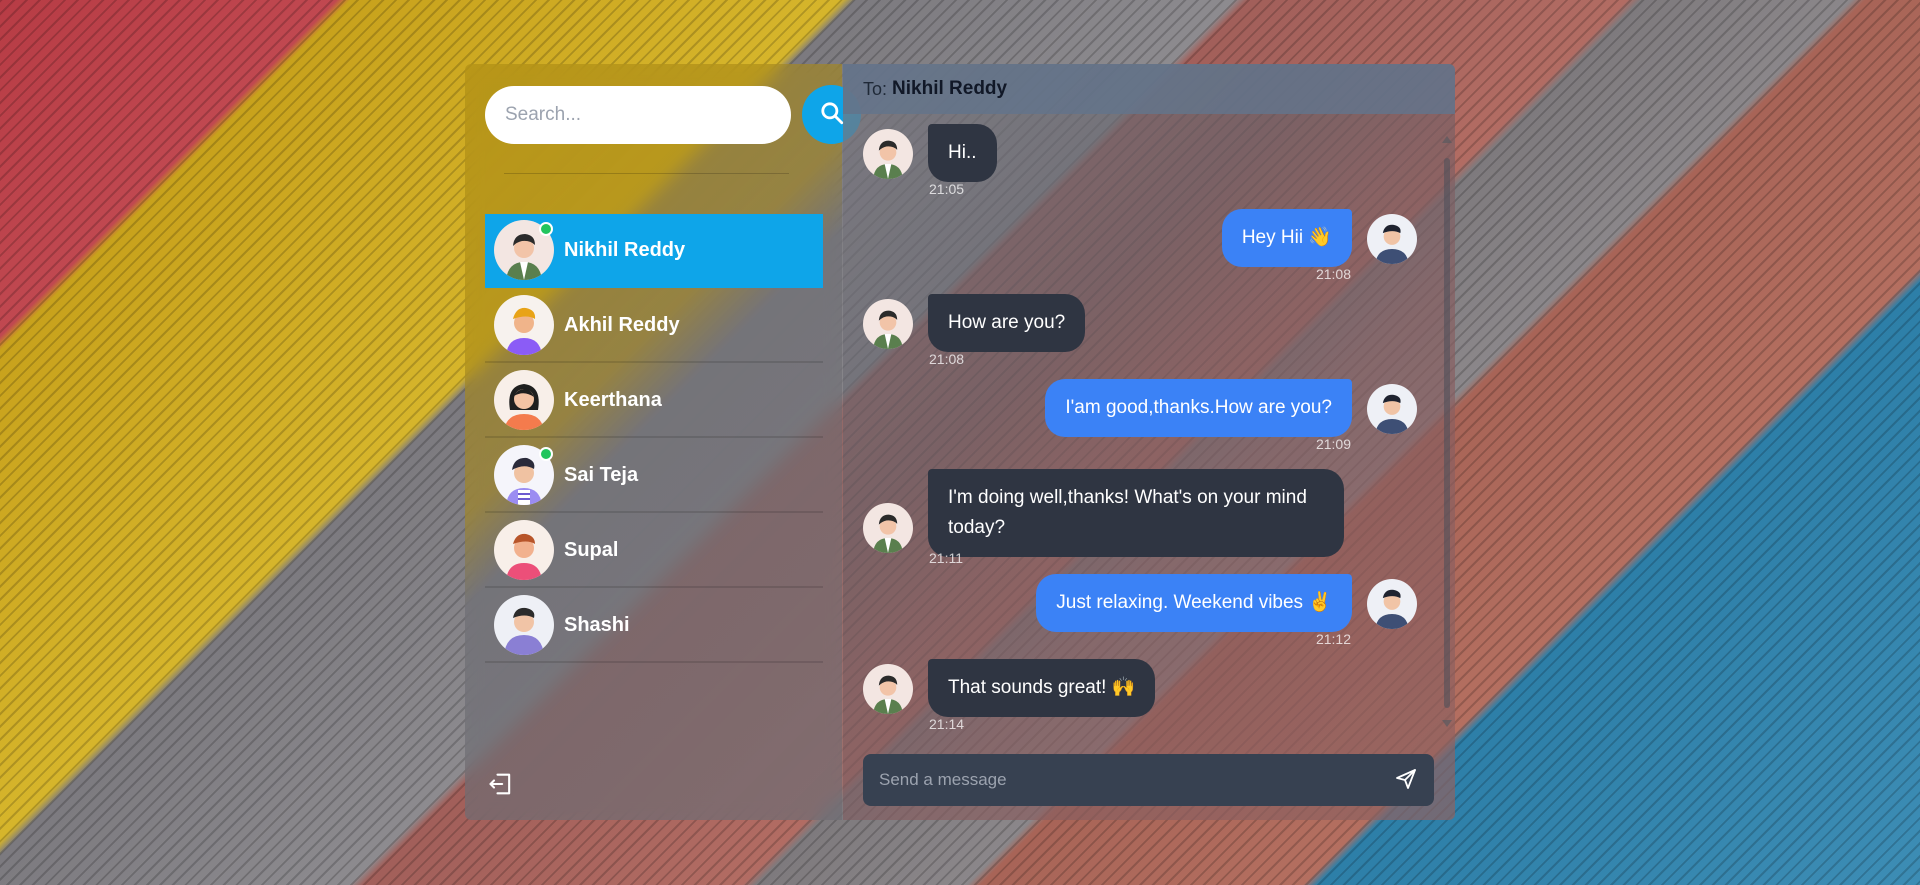  Describe the element at coordinates (597, 624) in the screenshot. I see `contact-name: Shashi` at that location.